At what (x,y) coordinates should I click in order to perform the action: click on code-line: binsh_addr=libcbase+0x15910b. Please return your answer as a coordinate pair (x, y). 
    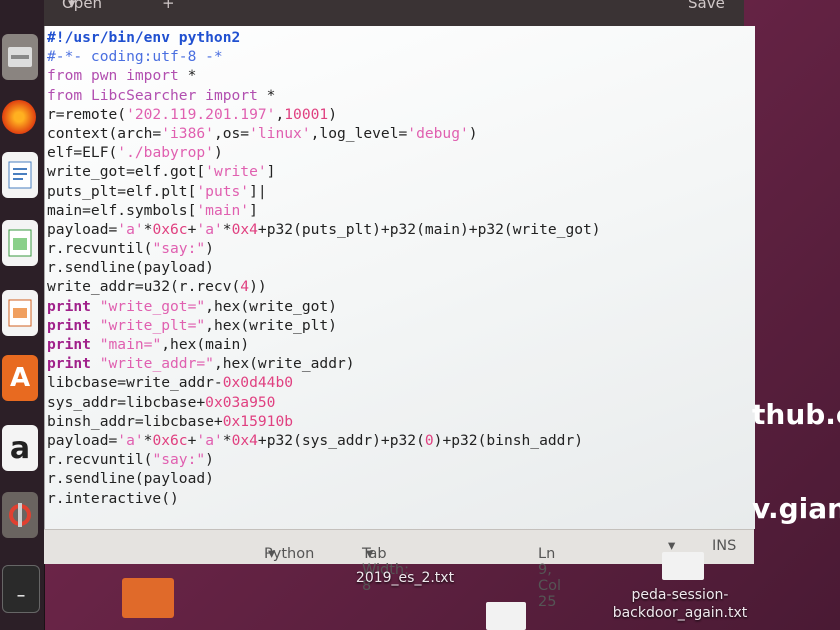
    Looking at the image, I should click on (324, 421).